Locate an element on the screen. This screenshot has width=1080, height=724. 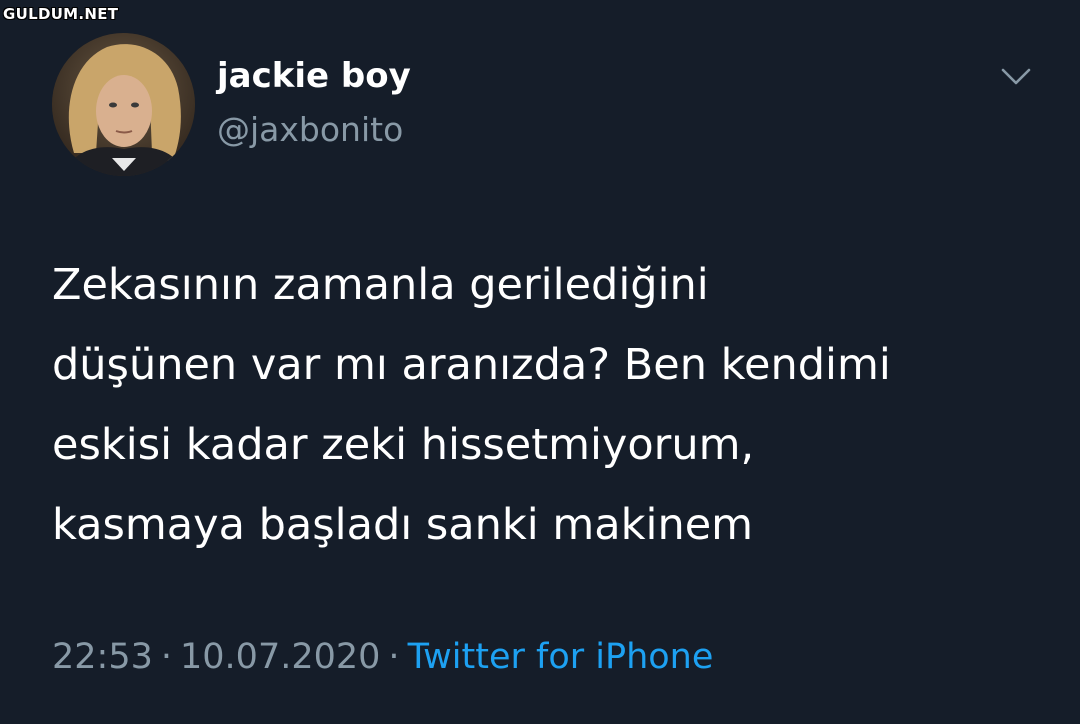
watermark-logo: GULDUM.NET is located at coordinates (61, 14).